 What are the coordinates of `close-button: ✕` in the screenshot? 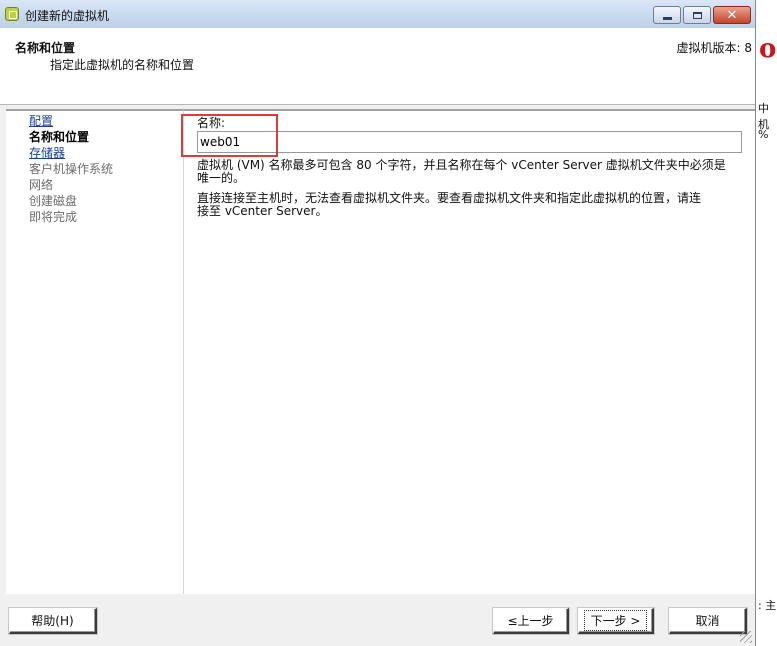 It's located at (732, 15).